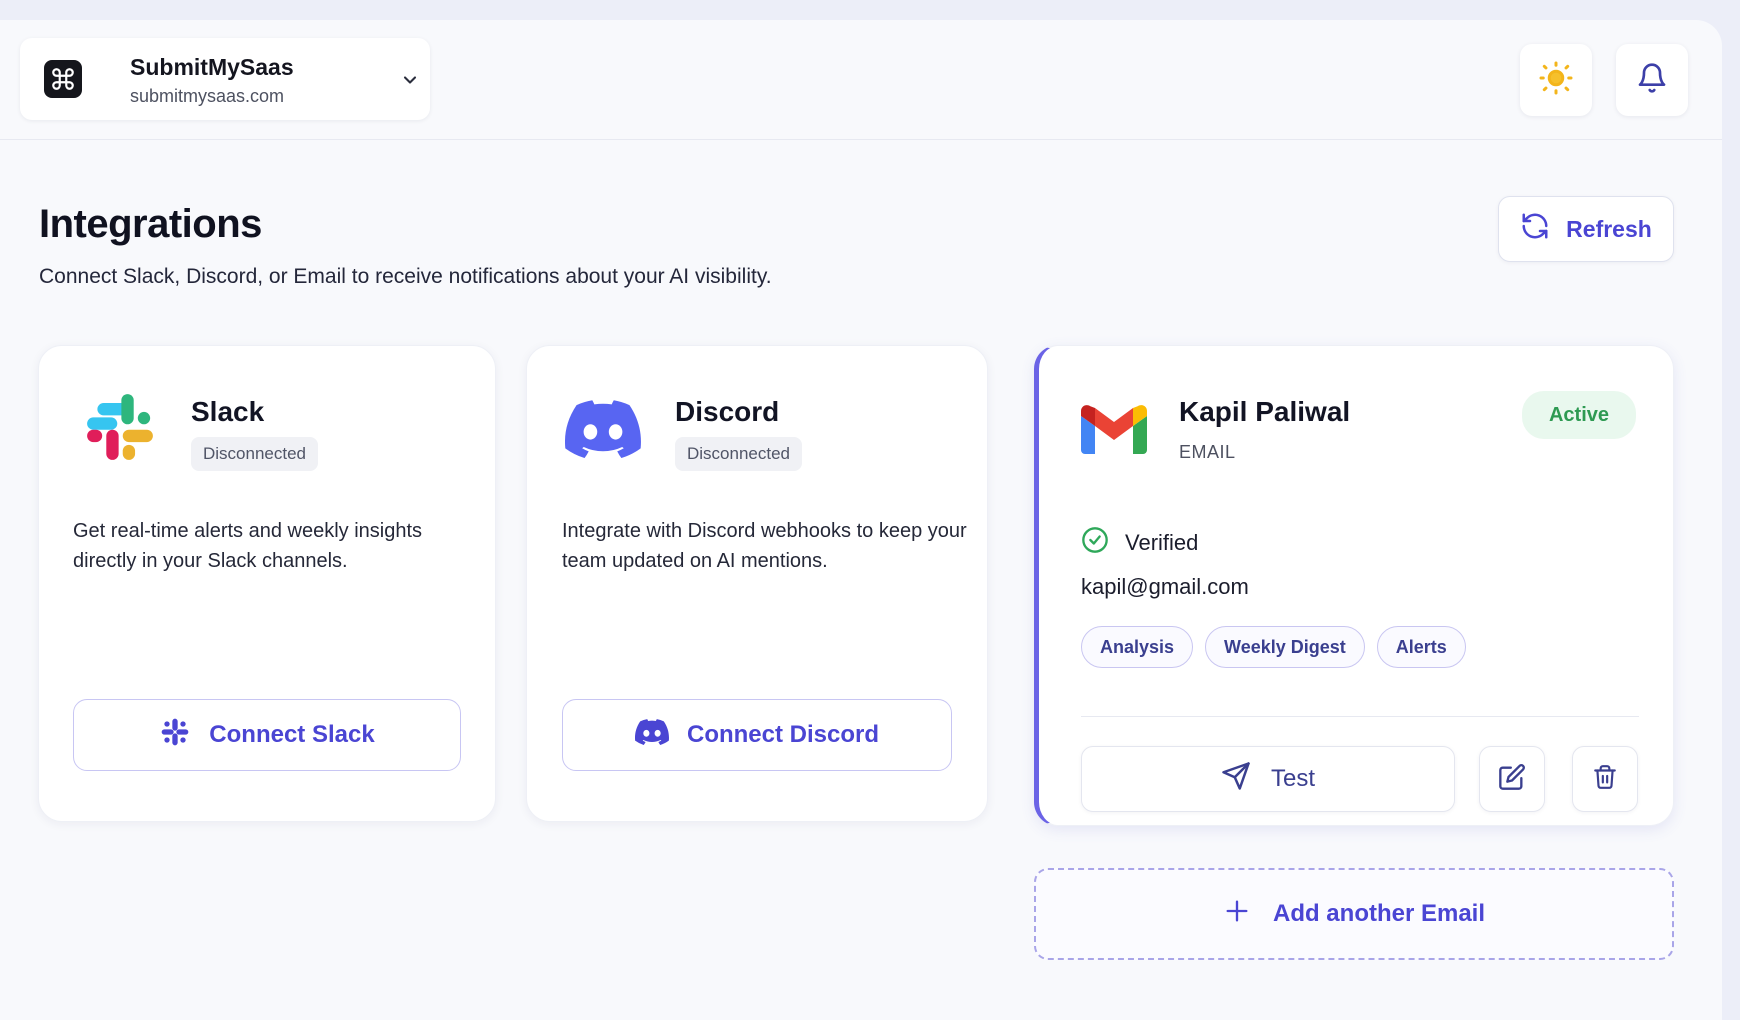 This screenshot has height=1020, width=1740. Describe the element at coordinates (228, 411) in the screenshot. I see `slack-title: Slack` at that location.